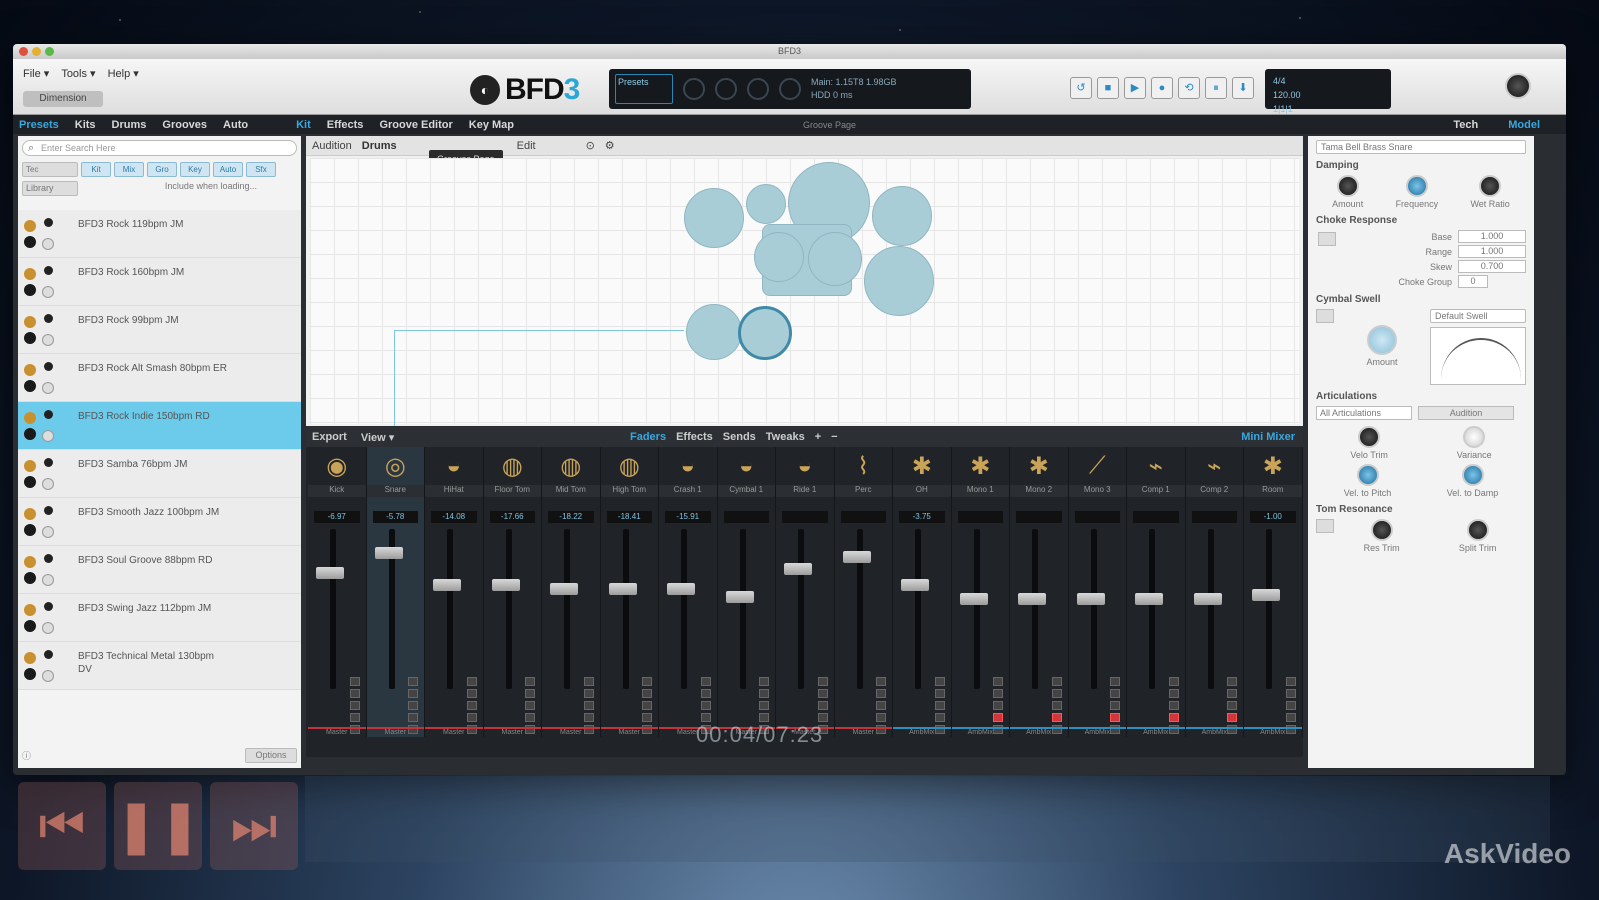 The image size is (1599, 900). I want to click on library-select: Library, so click(50, 188).